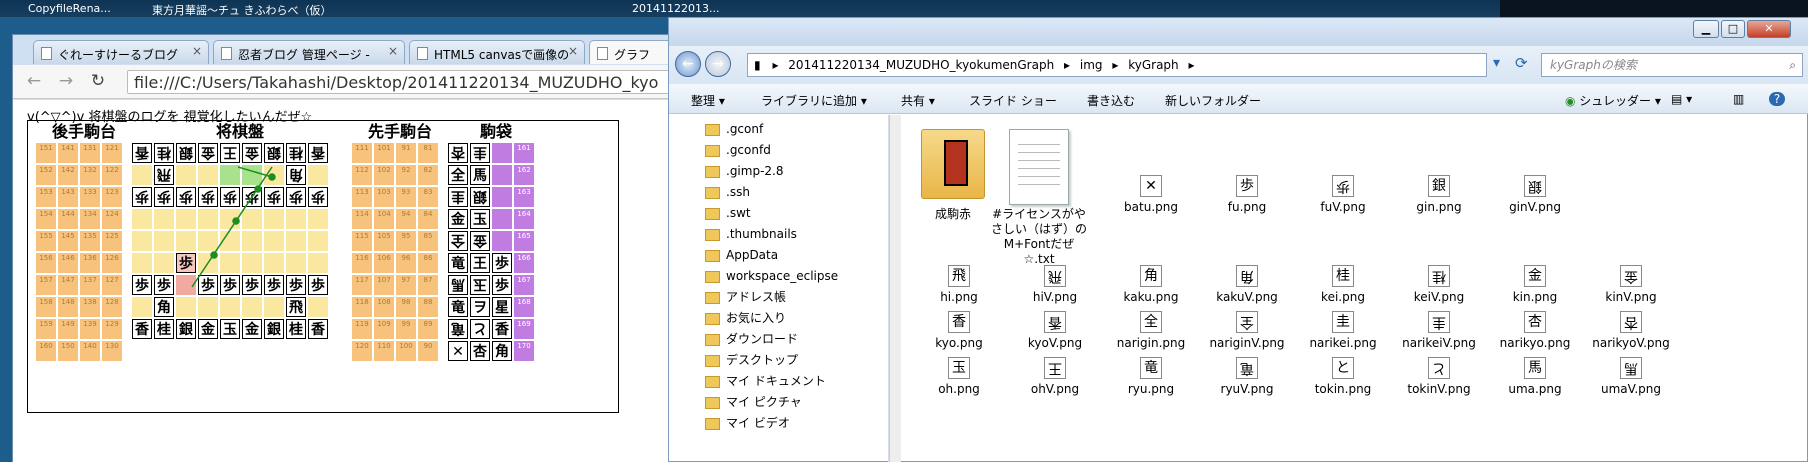  Describe the element at coordinates (751, 339) in the screenshot. I see `nav-folder-item: ダウンロード` at that location.